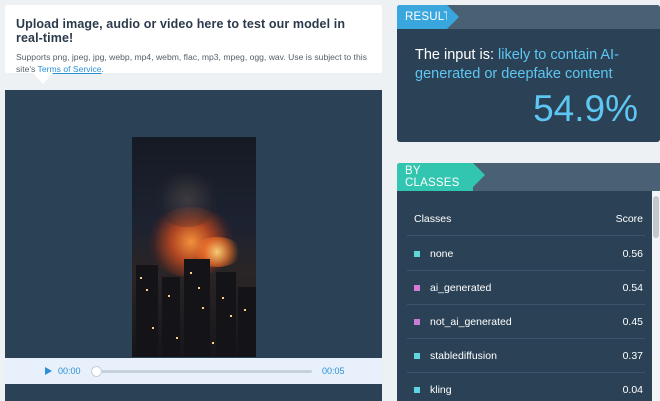  Describe the element at coordinates (441, 177) in the screenshot. I see `classes-tag: BY CLASSES` at that location.